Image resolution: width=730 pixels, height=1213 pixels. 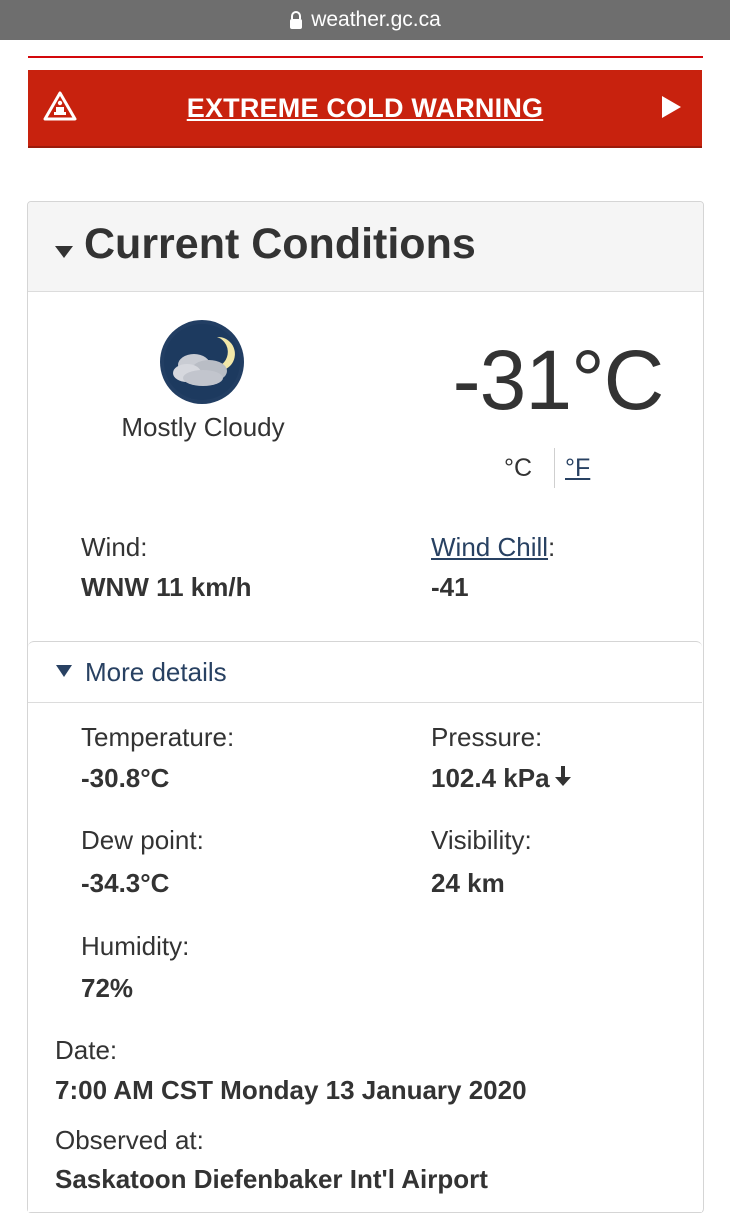 I want to click on pressure-row: 102.4 kPa, so click(x=501, y=778).